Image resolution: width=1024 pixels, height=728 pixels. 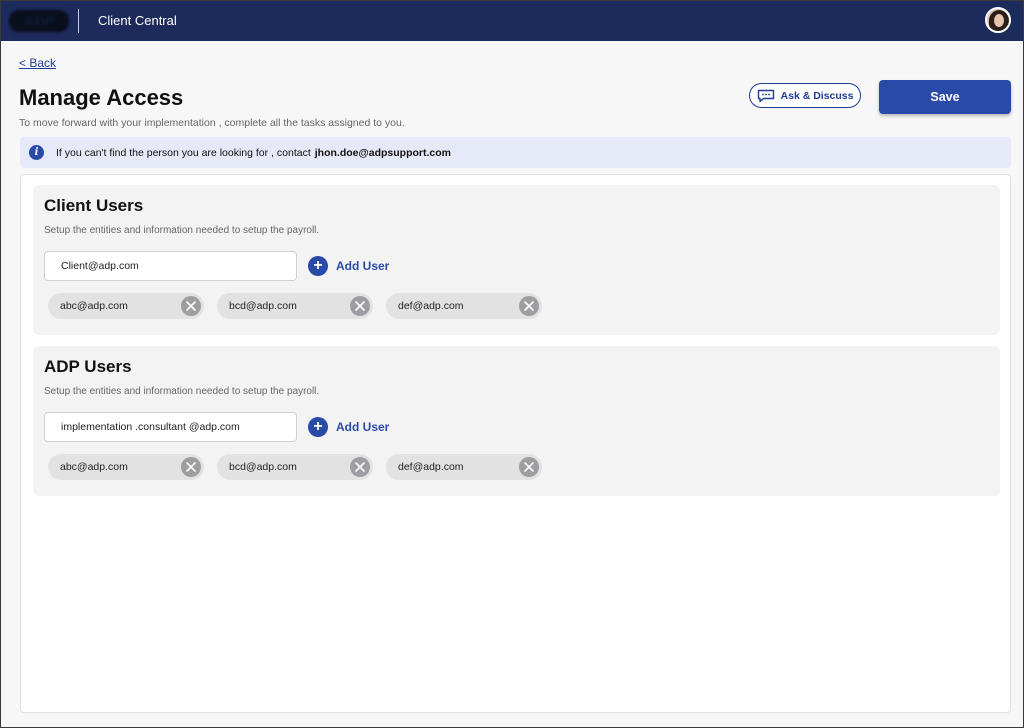 What do you see at coordinates (817, 95) in the screenshot?
I see `ask-discuss-label: Ask & Discuss` at bounding box center [817, 95].